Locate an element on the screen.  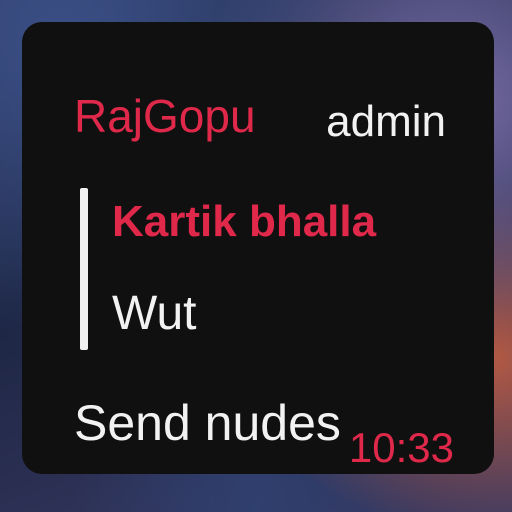
reply-quote-bar is located at coordinates (84, 269).